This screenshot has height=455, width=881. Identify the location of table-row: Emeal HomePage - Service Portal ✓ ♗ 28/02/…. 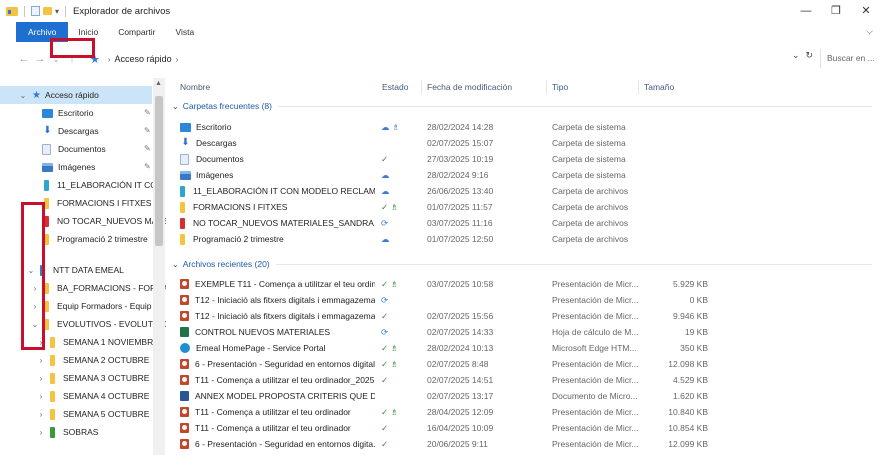
(524, 348).